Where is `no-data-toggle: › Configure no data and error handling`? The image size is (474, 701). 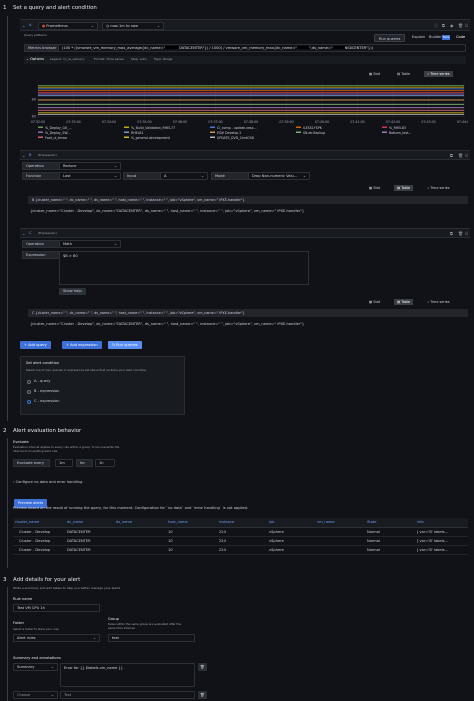 no-data-toggle: › Configure no data and error handling is located at coordinates (47, 482).